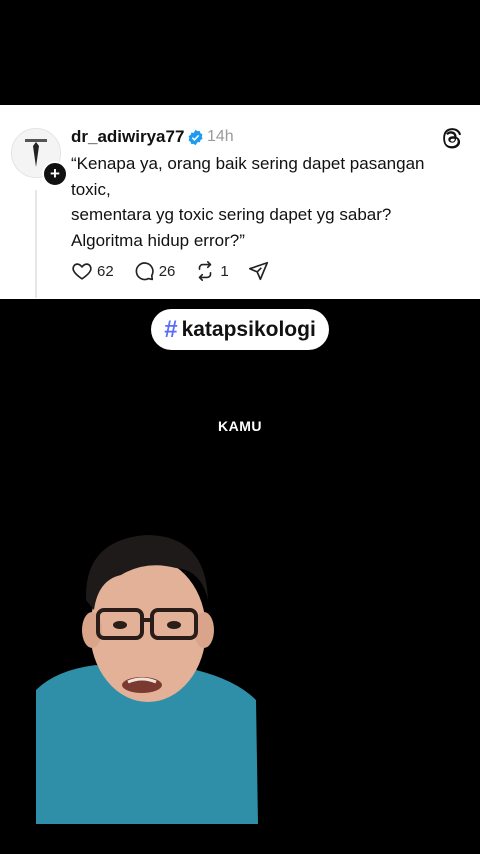 This screenshot has width=480, height=854. I want to click on follow-plus-icon: +, so click(55, 174).